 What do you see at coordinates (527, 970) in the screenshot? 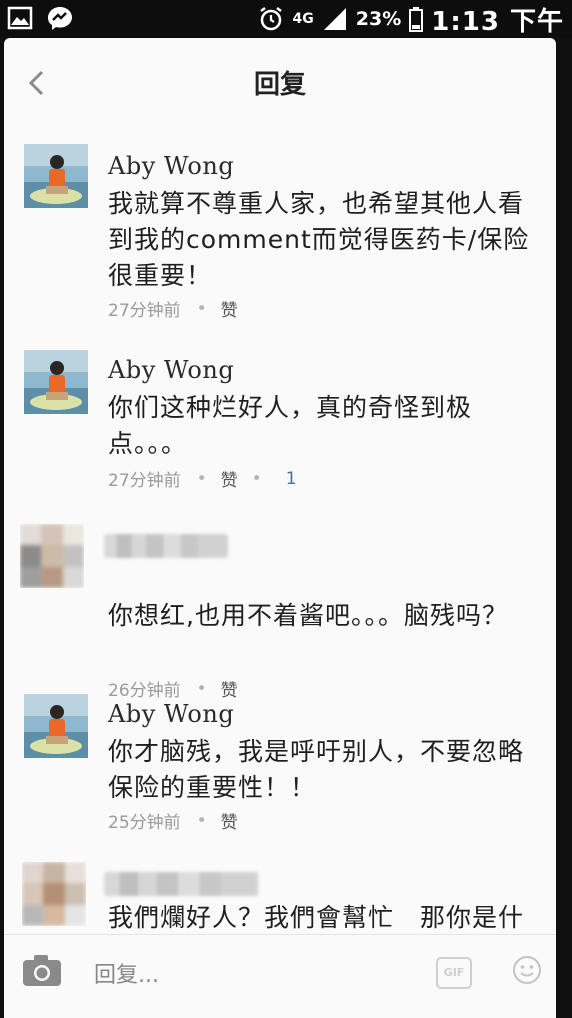
I see `smiley-icon` at bounding box center [527, 970].